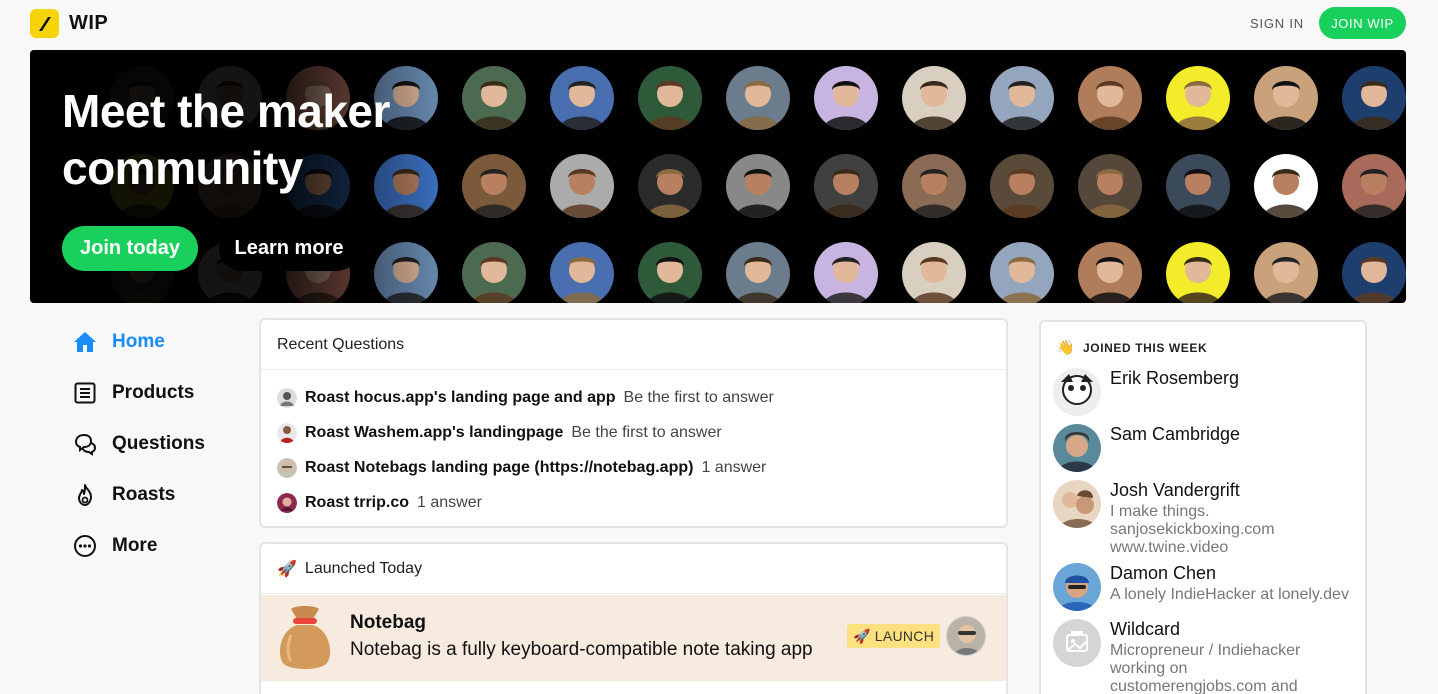 The image size is (1438, 694). I want to click on list-item: Roast trrip.co 1 answer, so click(633, 502).